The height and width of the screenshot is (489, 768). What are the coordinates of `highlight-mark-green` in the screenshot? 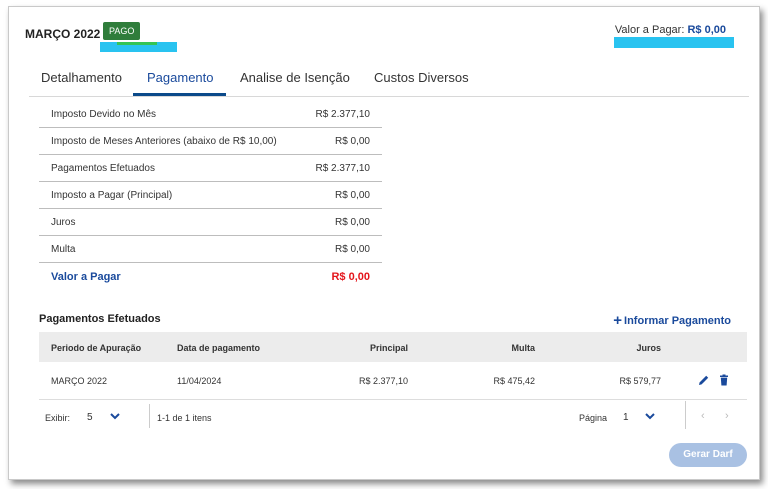 It's located at (137, 43).